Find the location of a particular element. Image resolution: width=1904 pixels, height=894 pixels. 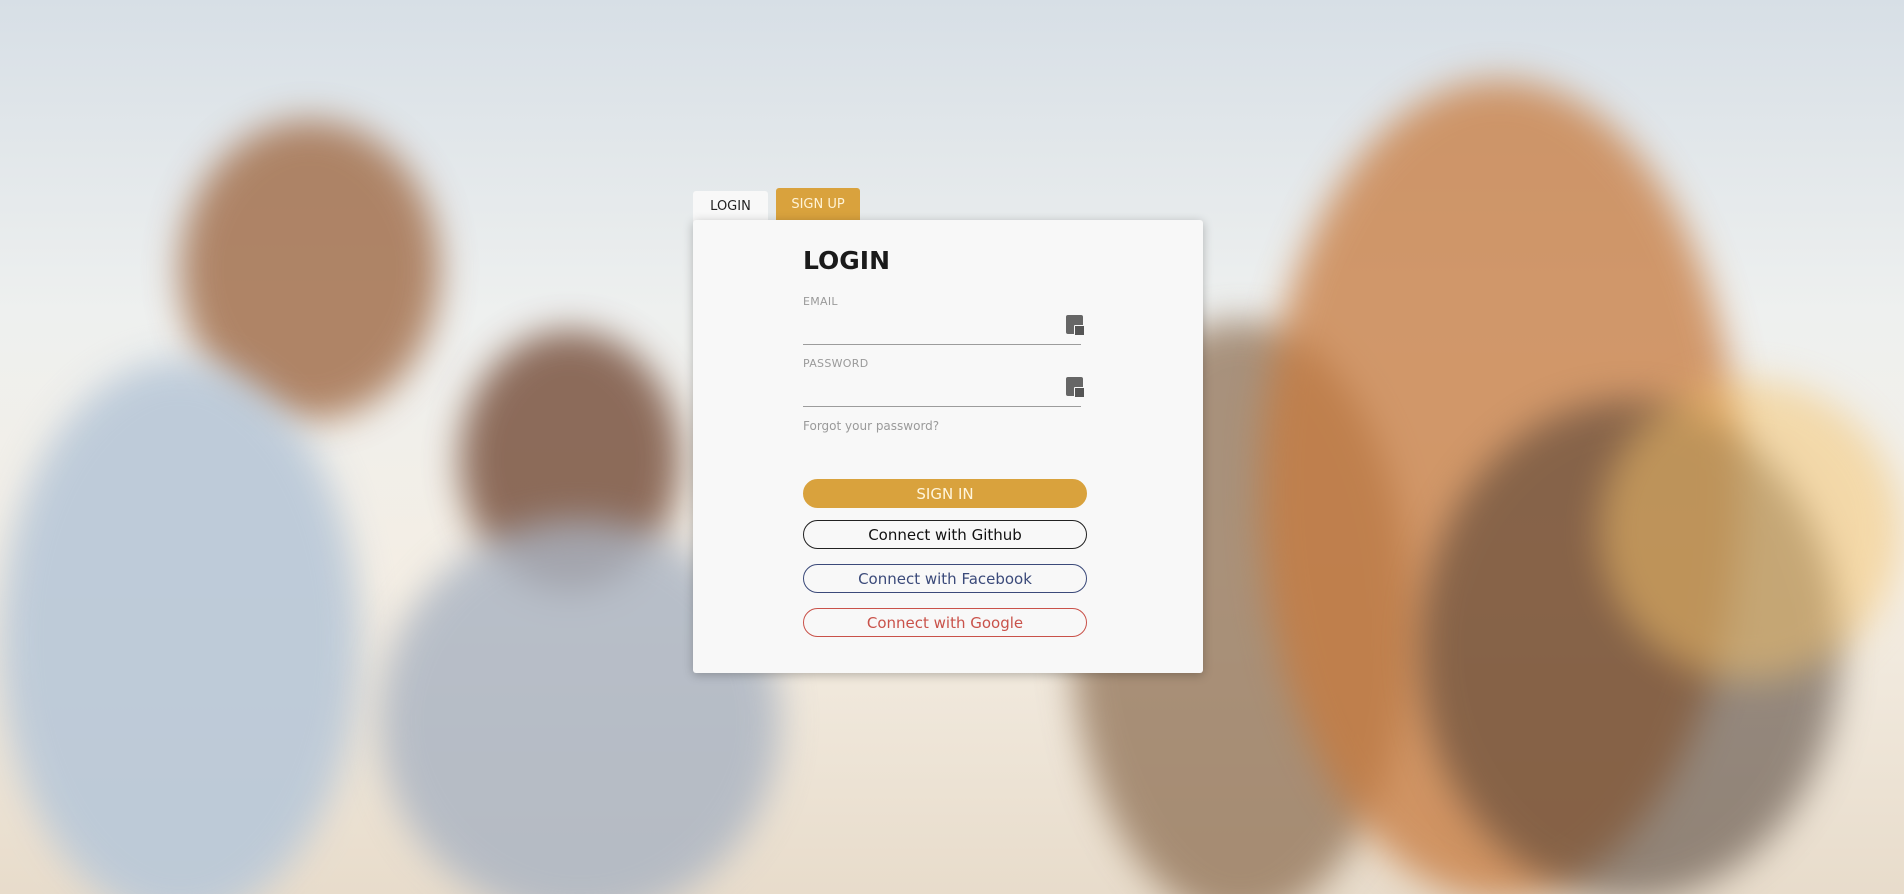

tab-login: LOGIN is located at coordinates (730, 206).